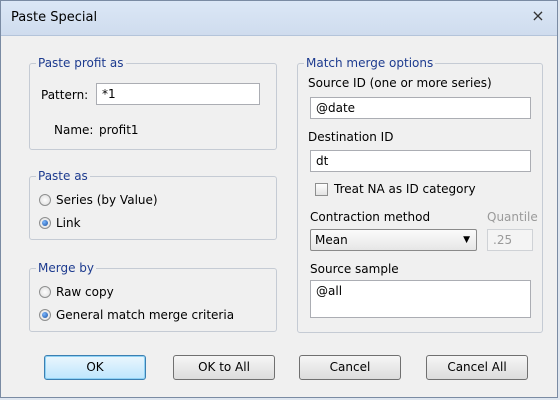  Describe the element at coordinates (66, 268) in the screenshot. I see `merge-by-legend: Merge by` at that location.